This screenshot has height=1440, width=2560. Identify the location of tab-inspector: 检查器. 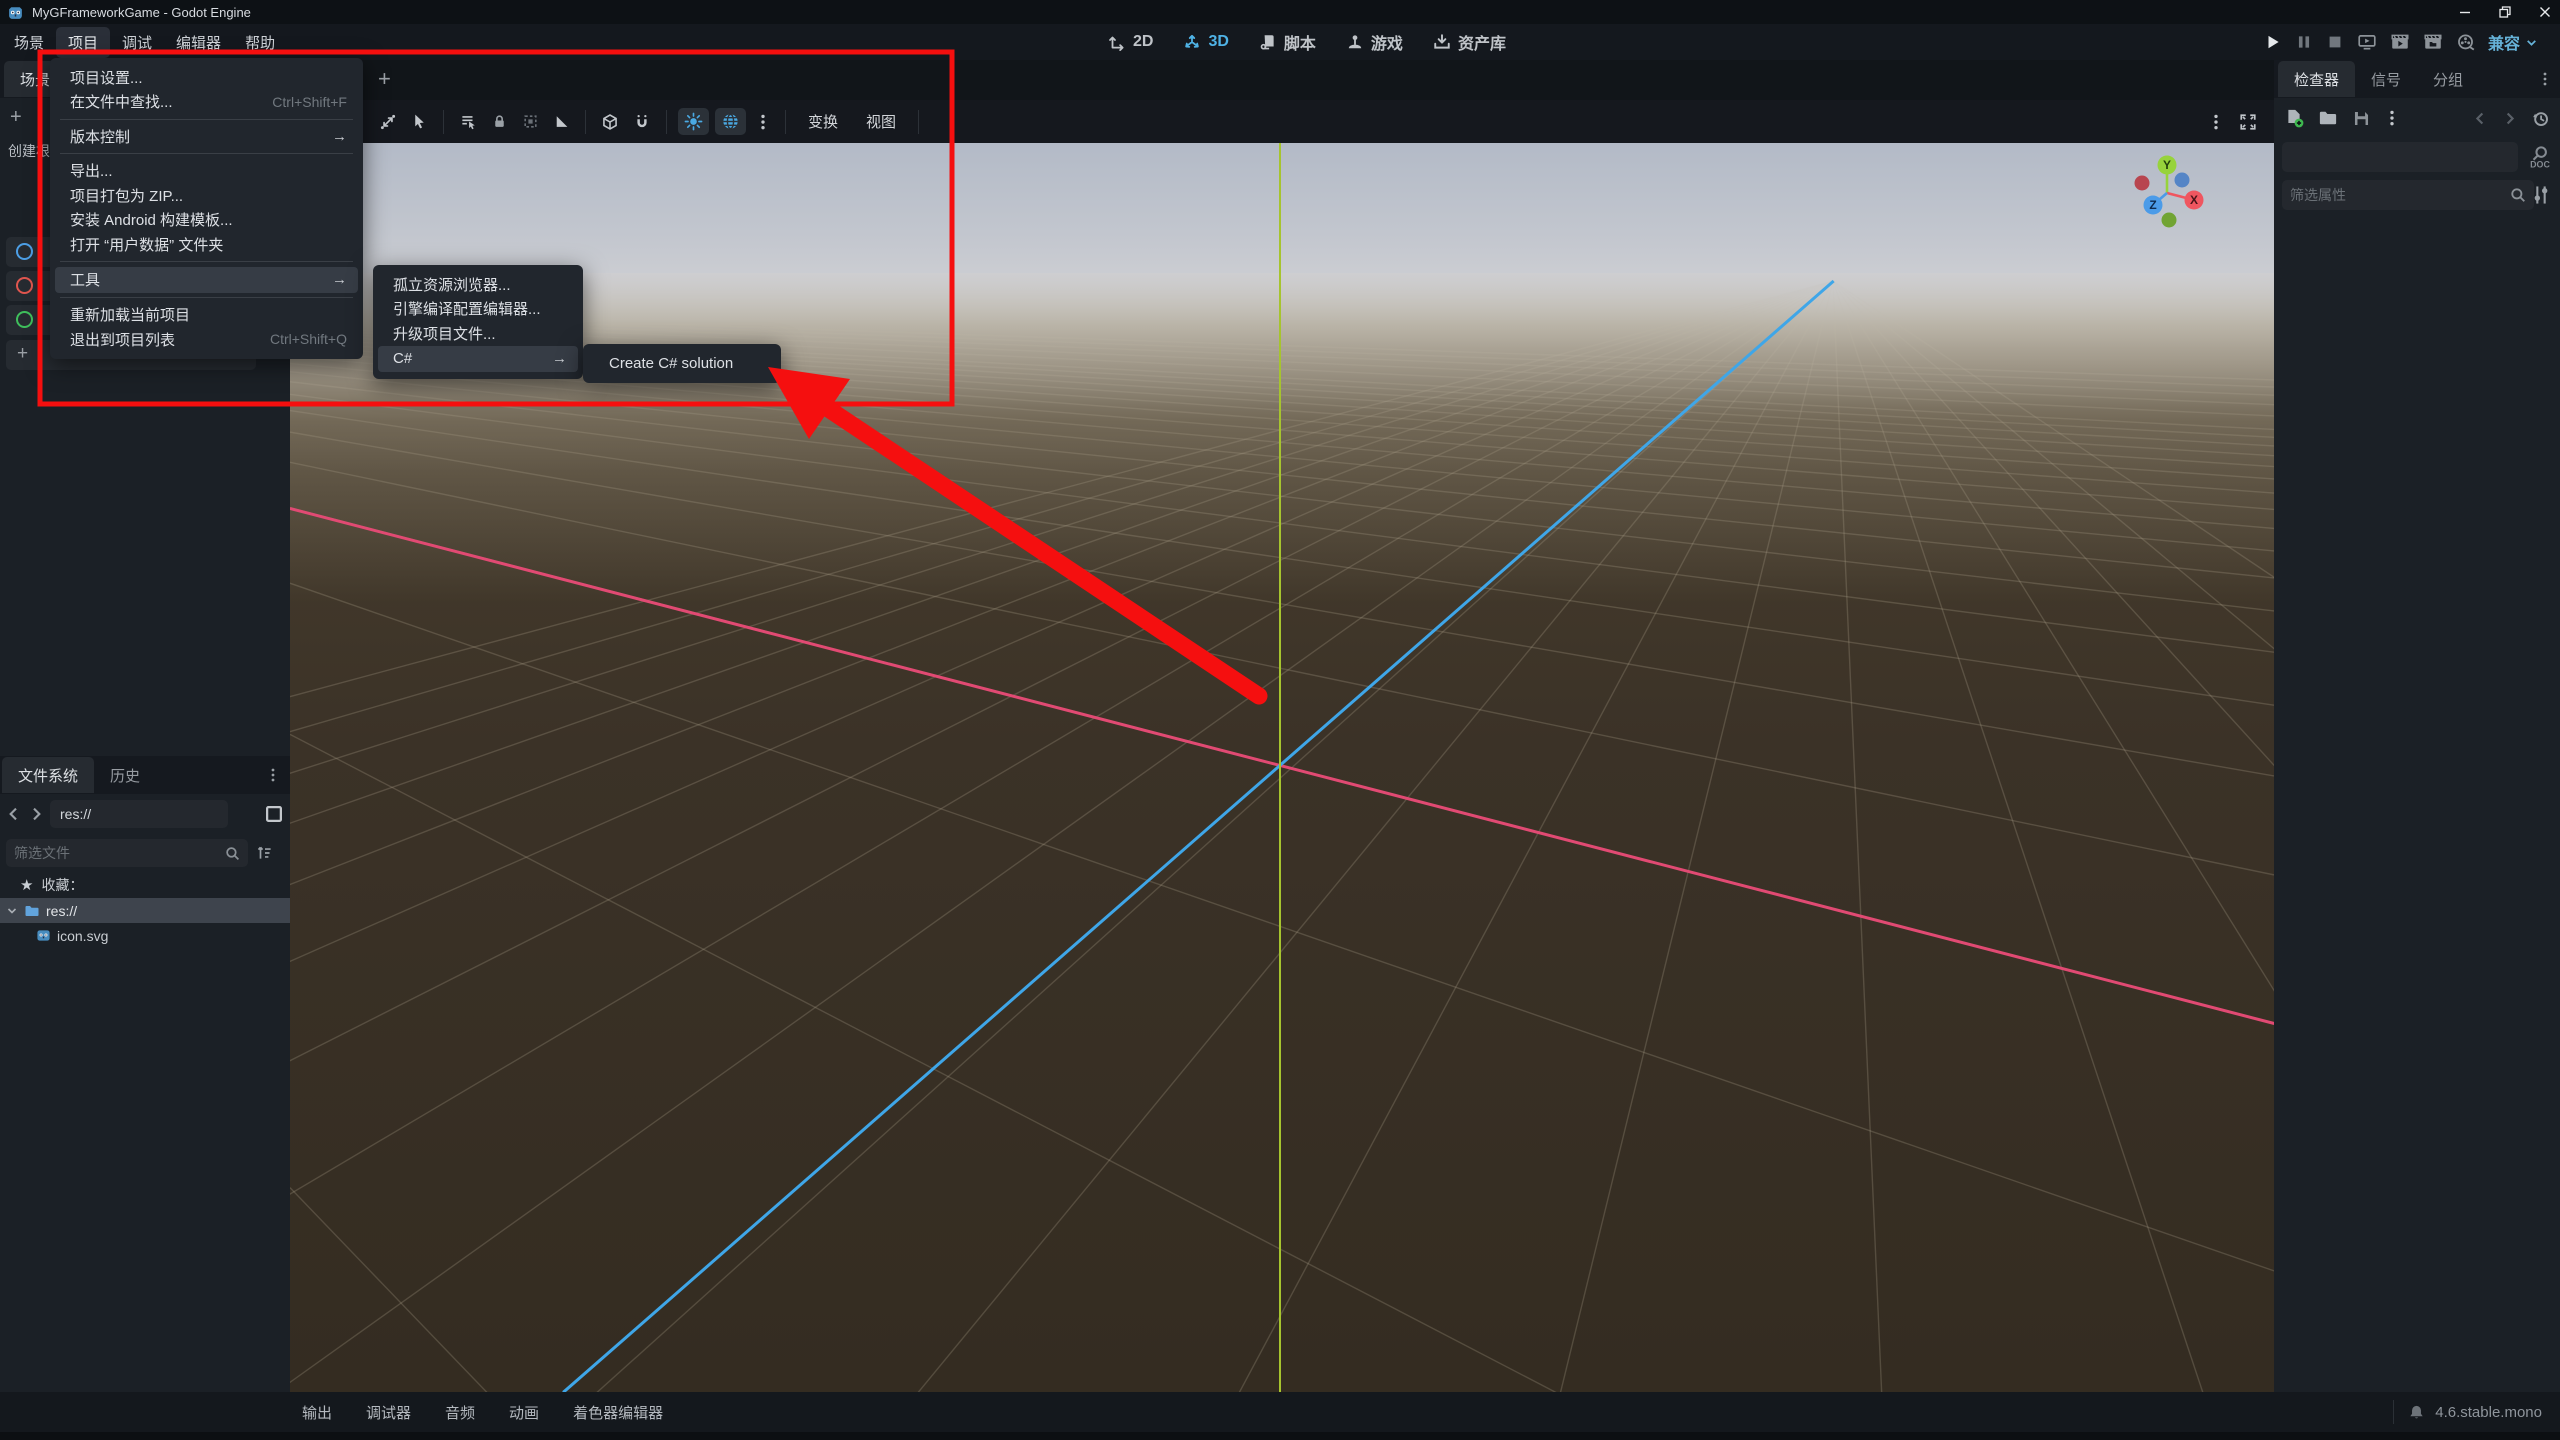
(2317, 79).